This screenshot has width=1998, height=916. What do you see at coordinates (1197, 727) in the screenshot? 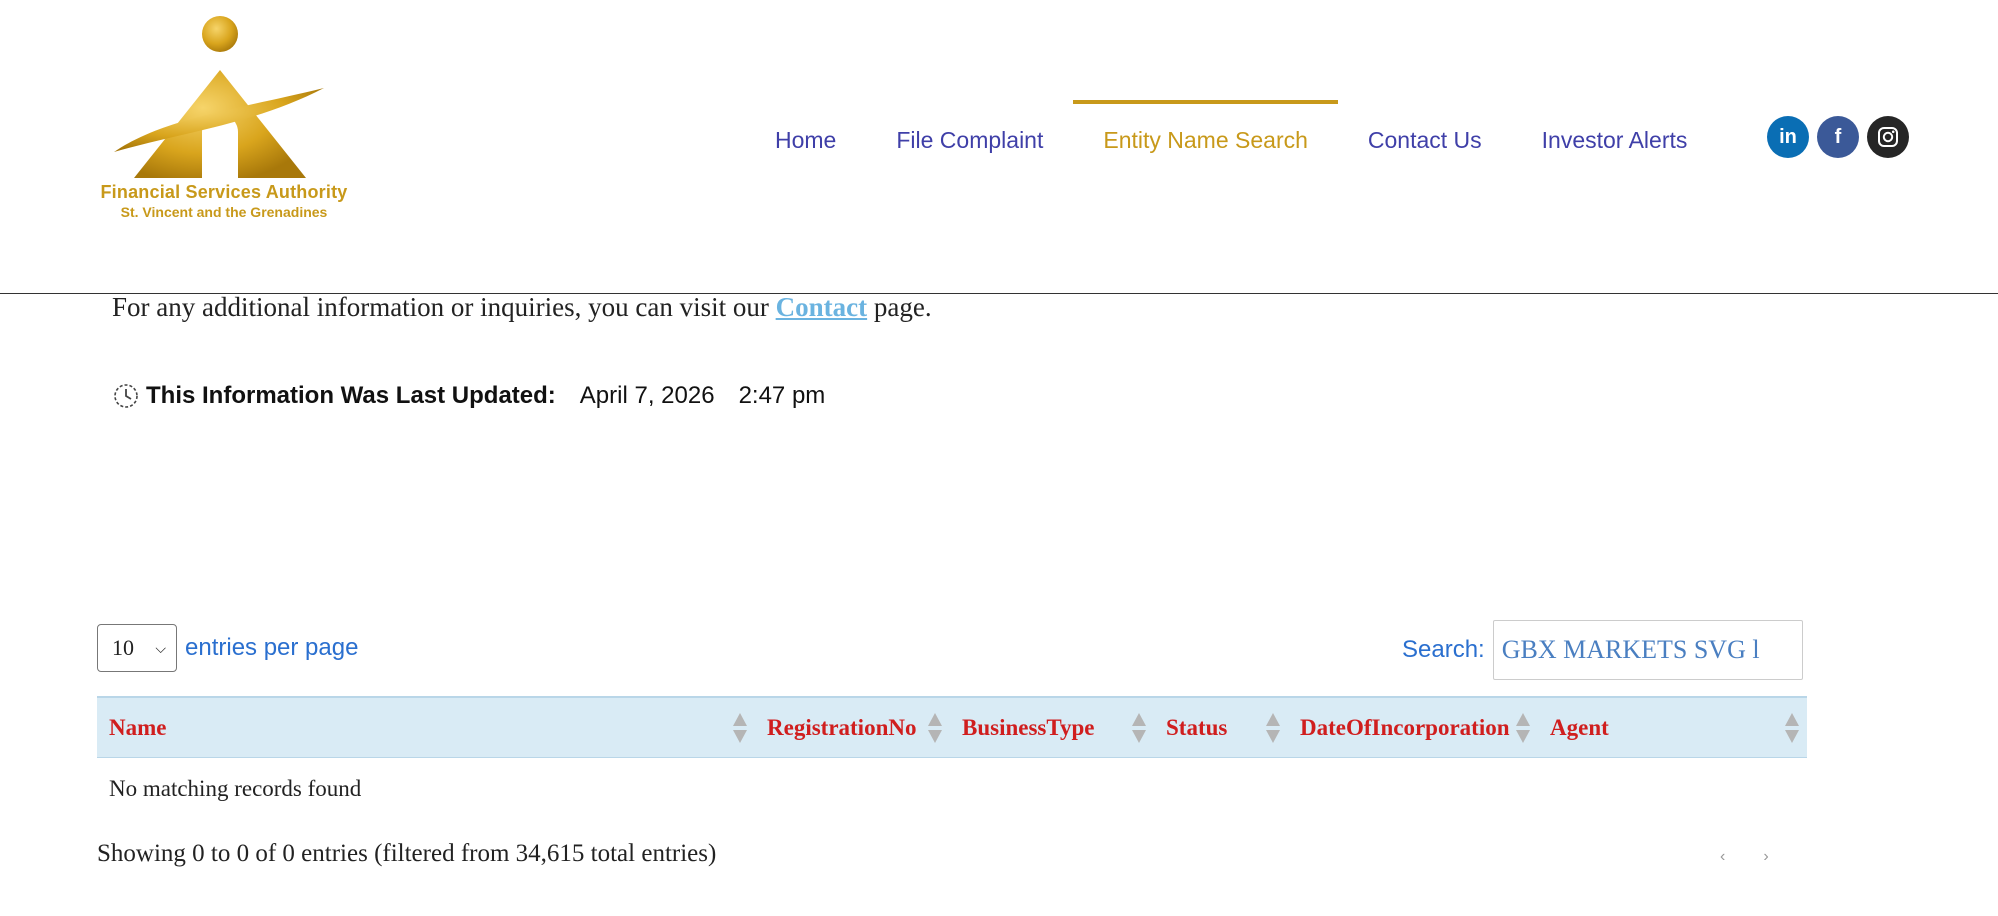
I see `column-status-label: Status` at bounding box center [1197, 727].